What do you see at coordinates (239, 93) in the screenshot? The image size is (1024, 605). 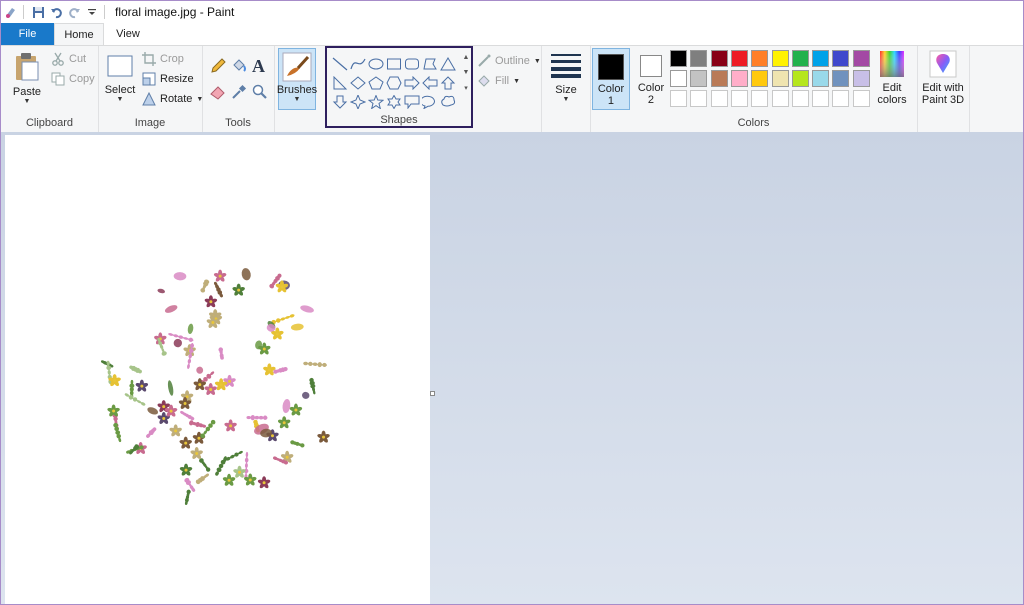 I see `color-picker-icon` at bounding box center [239, 93].